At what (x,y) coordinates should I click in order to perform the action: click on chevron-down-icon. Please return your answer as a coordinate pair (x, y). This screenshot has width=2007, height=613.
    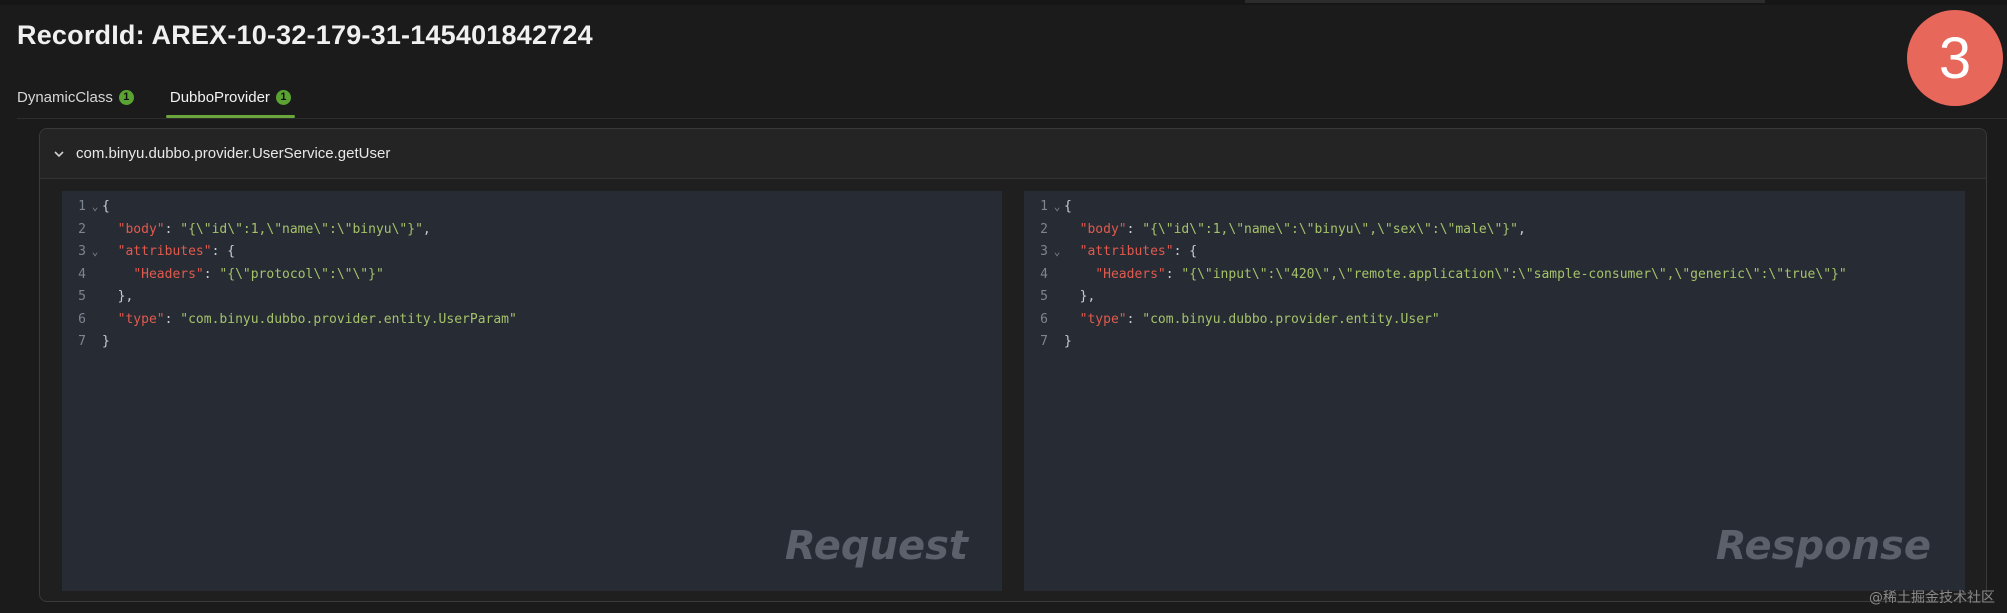
    Looking at the image, I should click on (59, 154).